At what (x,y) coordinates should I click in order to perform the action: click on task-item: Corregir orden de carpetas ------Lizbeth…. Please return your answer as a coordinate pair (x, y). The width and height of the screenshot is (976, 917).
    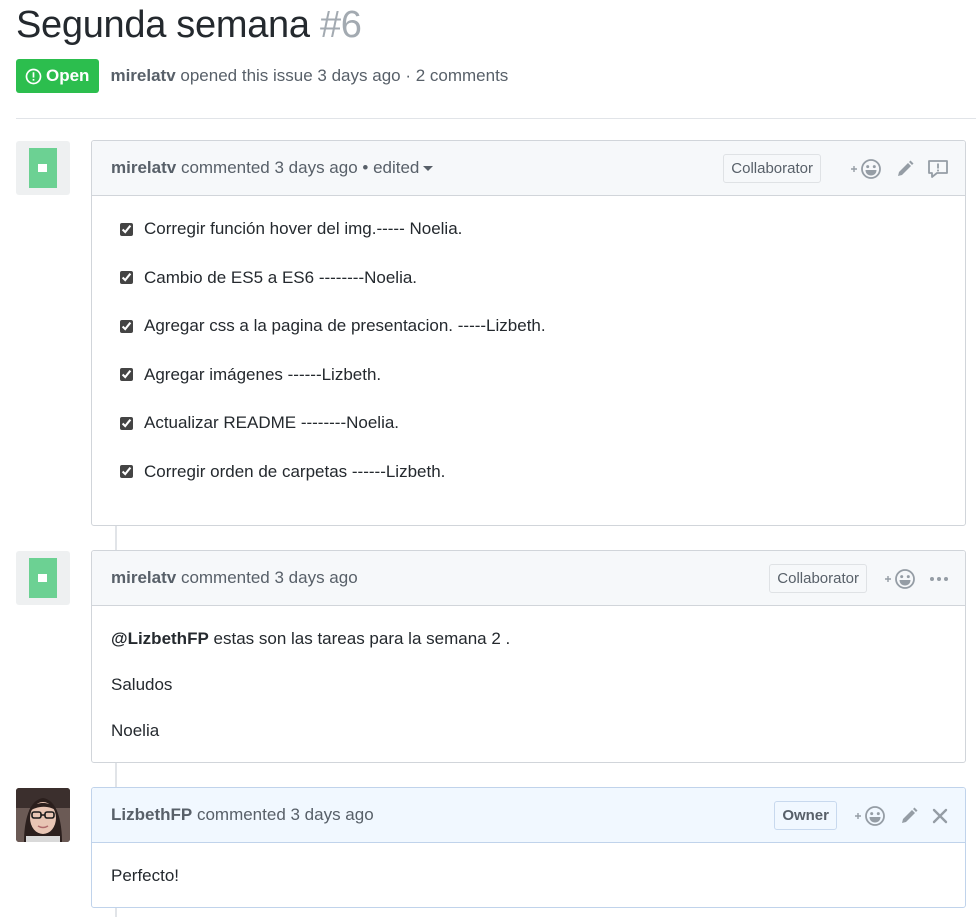
    Looking at the image, I should click on (528, 472).